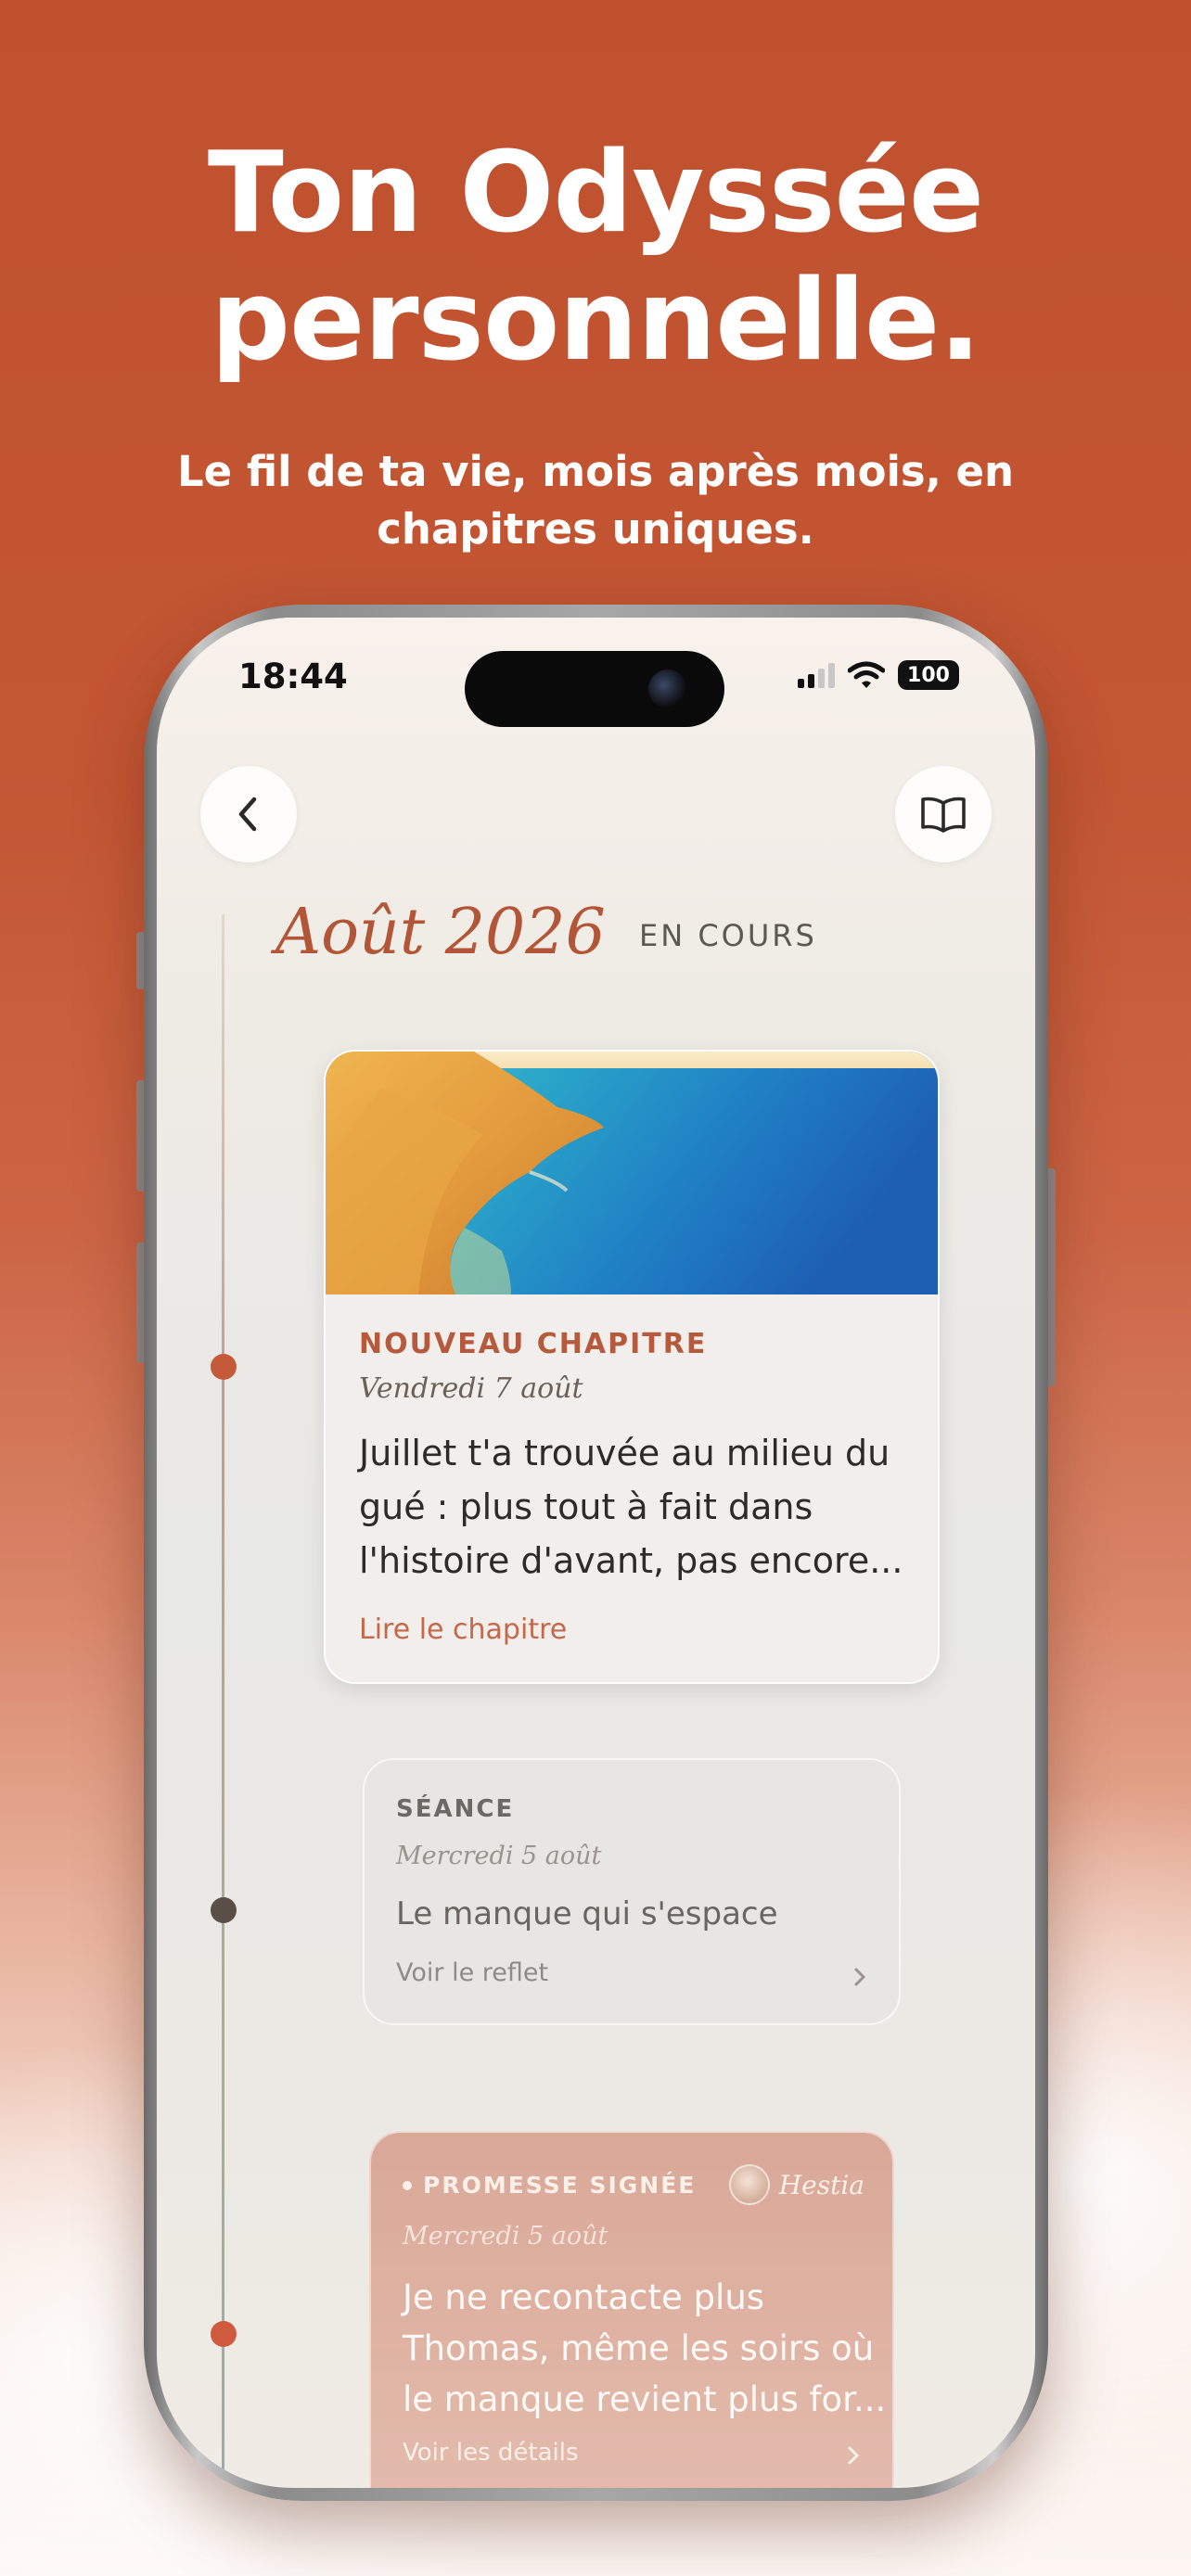  What do you see at coordinates (866, 675) in the screenshot?
I see `wifi-icon` at bounding box center [866, 675].